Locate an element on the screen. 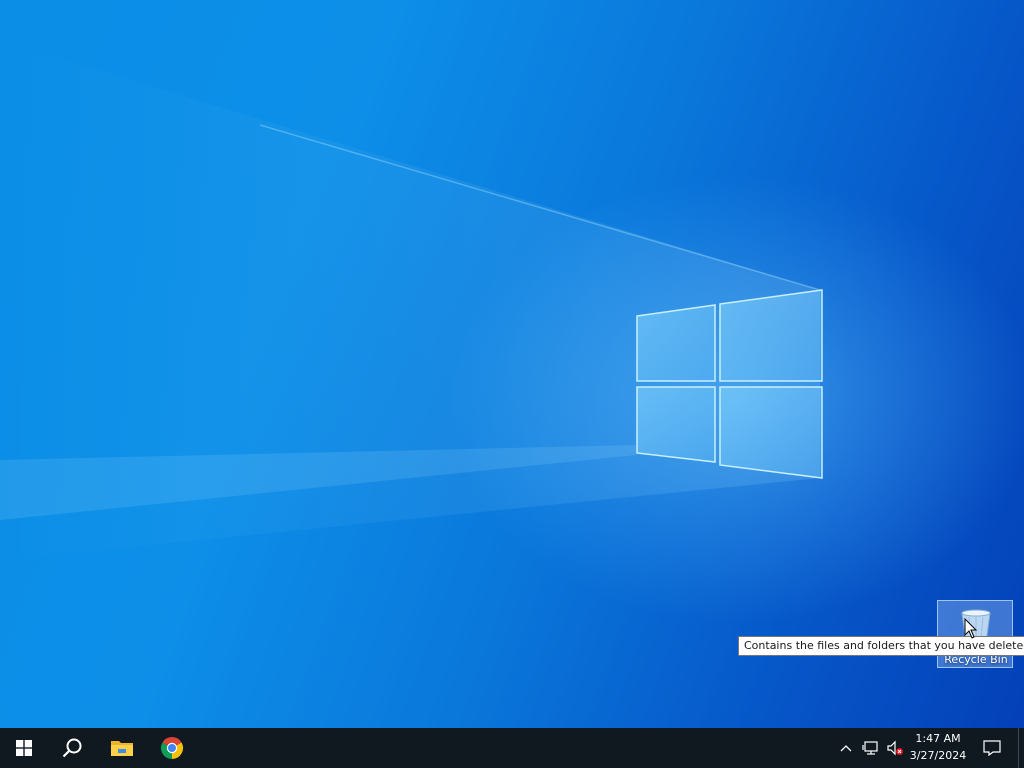 The height and width of the screenshot is (768, 1024). chevron-up-icon is located at coordinates (846, 748).